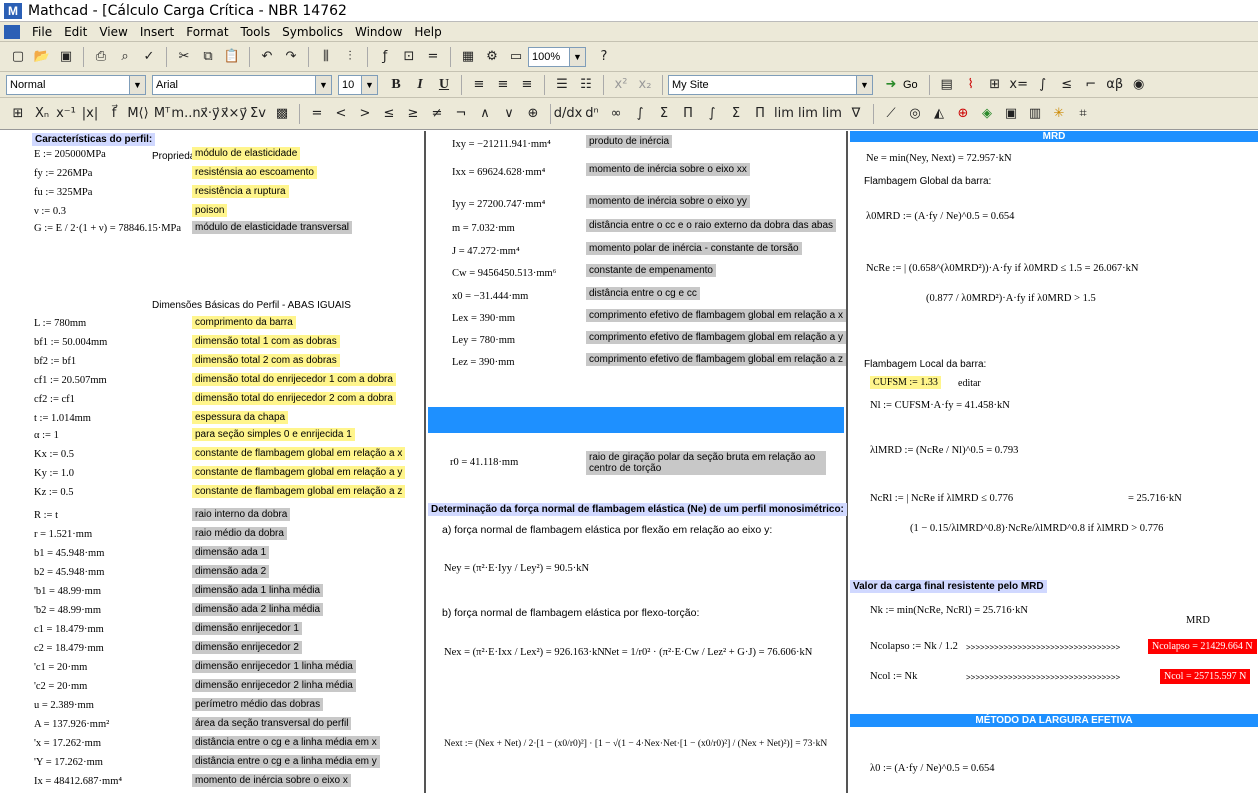 This screenshot has width=1258, height=793. Describe the element at coordinates (60, 667) in the screenshot. I see `math-definition: 'c1 = 20·mm` at that location.